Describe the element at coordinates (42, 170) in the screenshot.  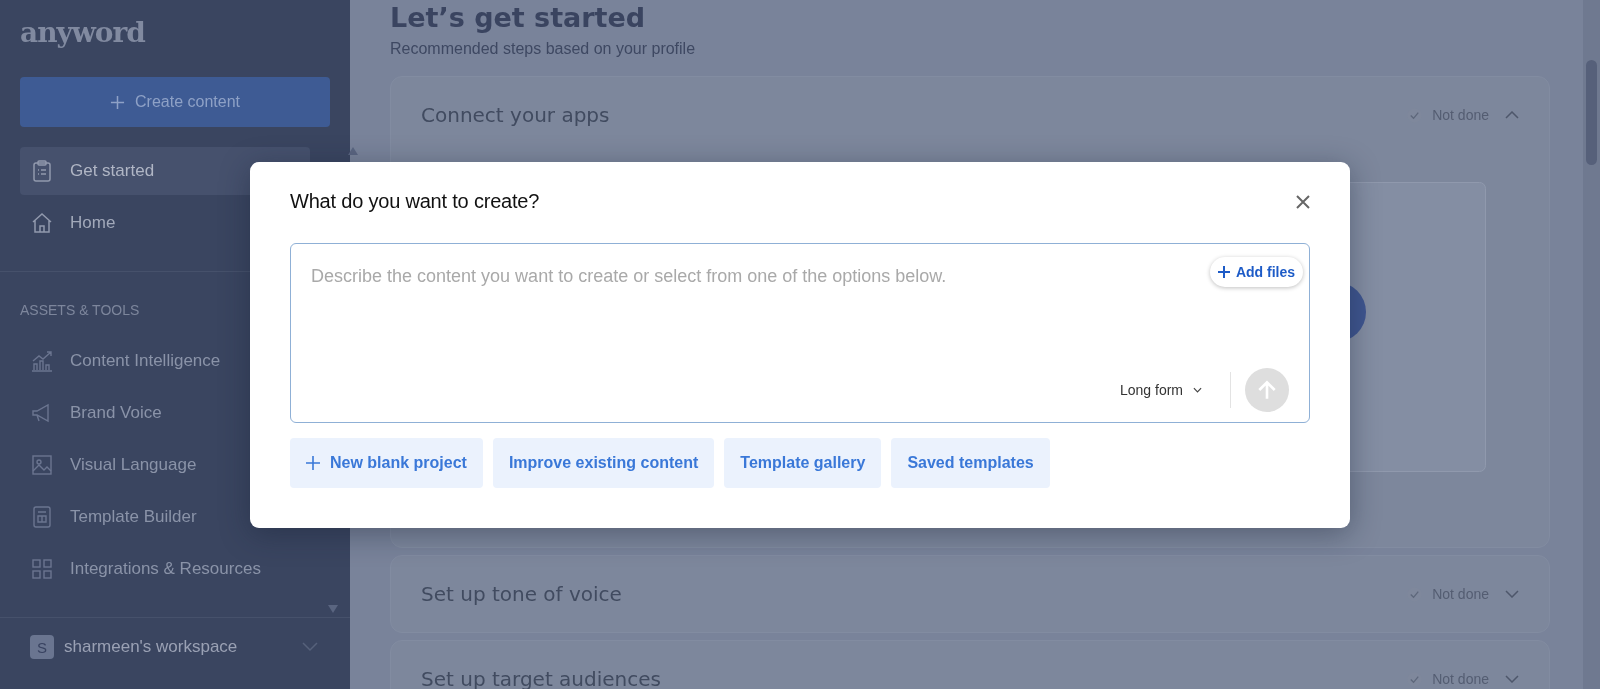
I see `clipboard-icon` at that location.